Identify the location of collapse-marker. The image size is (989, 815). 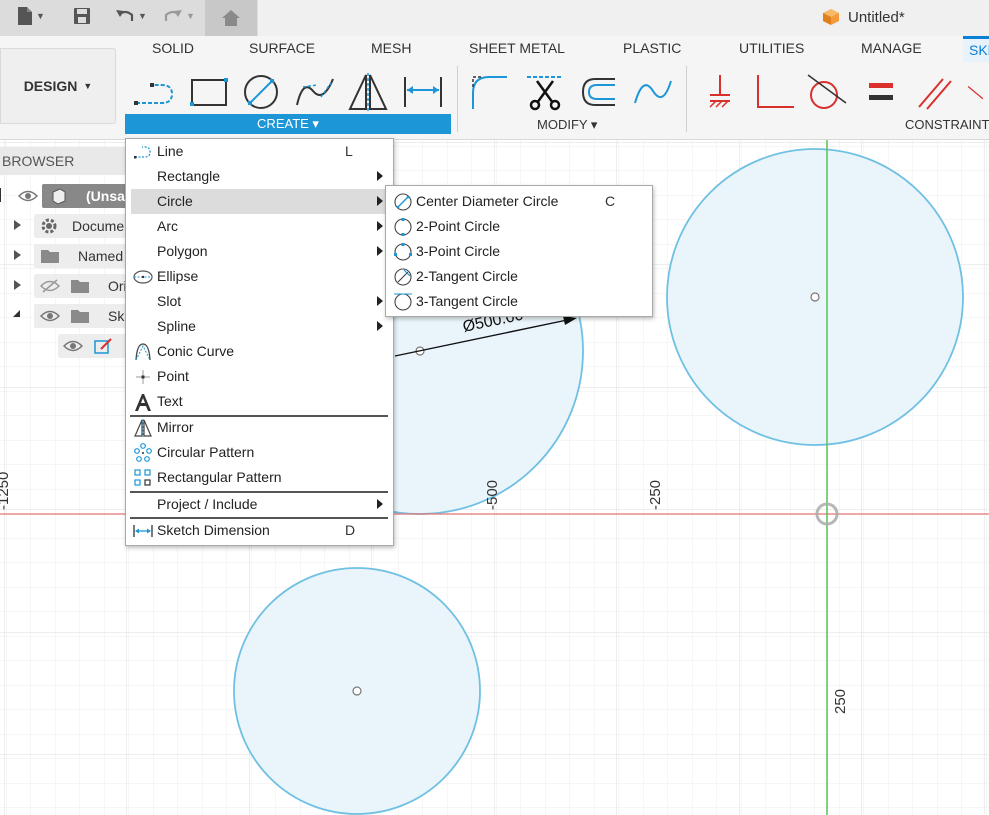
(0, 195).